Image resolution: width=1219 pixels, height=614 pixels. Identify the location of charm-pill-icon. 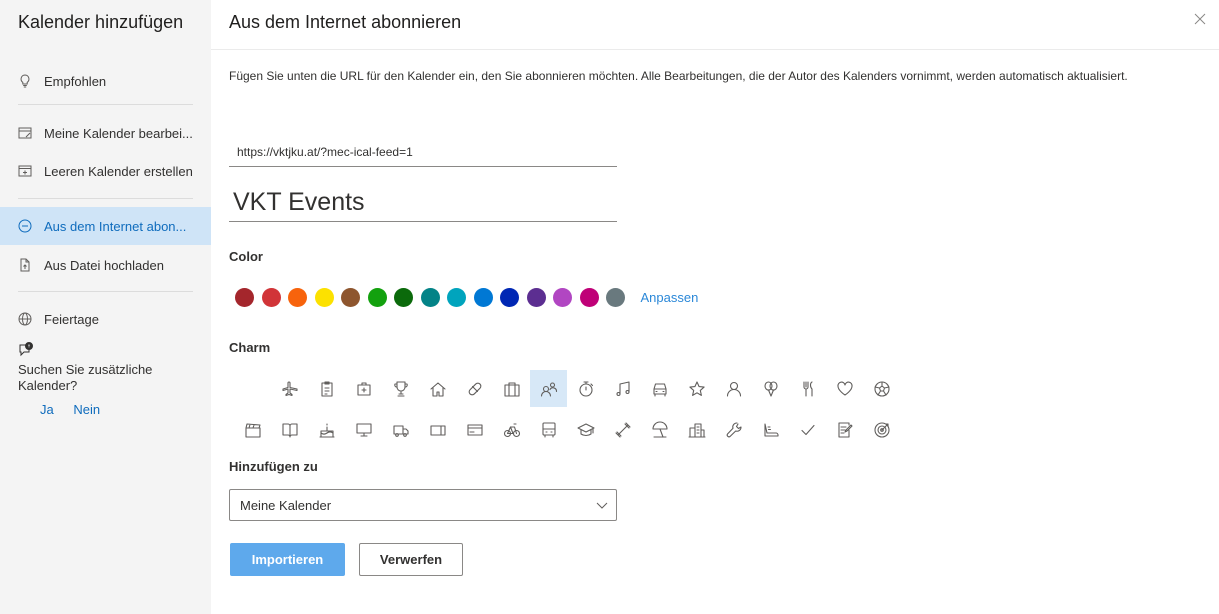
(474, 388).